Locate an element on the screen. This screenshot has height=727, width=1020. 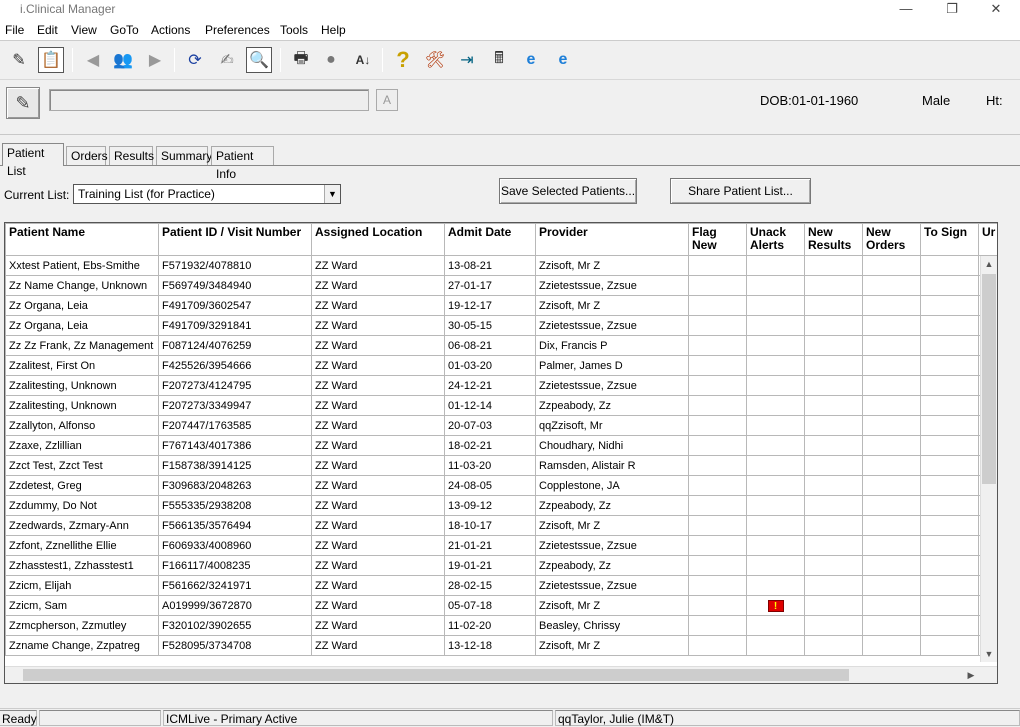
menu-preferences: Preferences is located at coordinates (237, 30).